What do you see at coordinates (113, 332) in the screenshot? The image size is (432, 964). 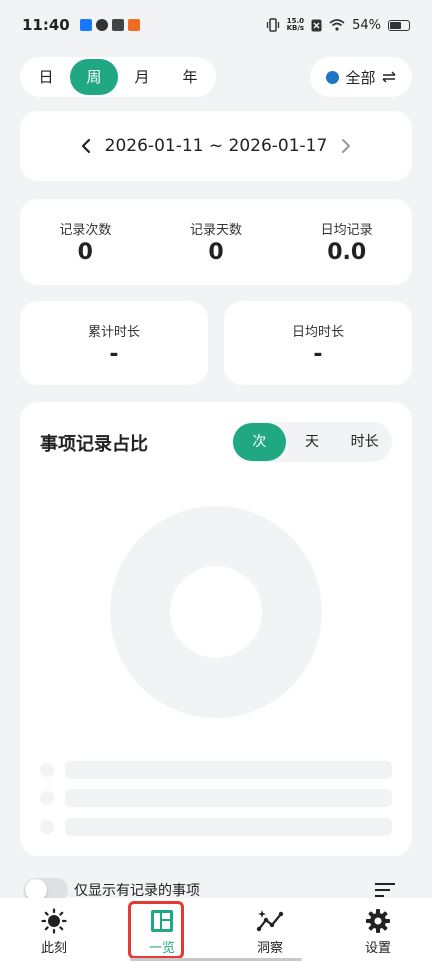 I see `stat-label: 累计时长` at bounding box center [113, 332].